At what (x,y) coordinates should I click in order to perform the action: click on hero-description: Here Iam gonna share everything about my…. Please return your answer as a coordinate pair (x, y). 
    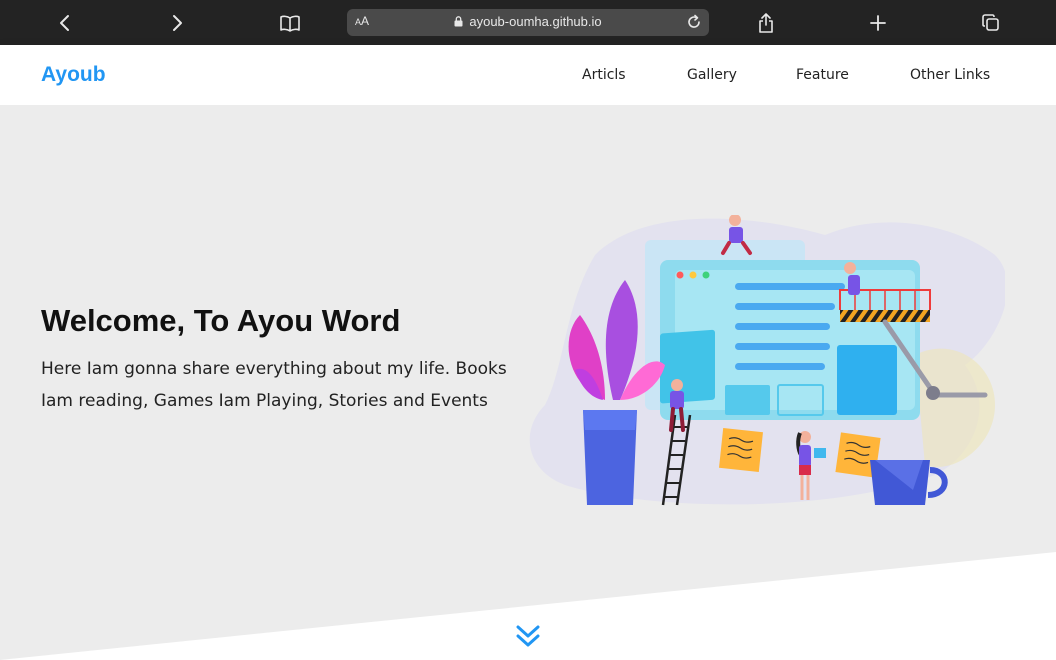
    Looking at the image, I should click on (274, 385).